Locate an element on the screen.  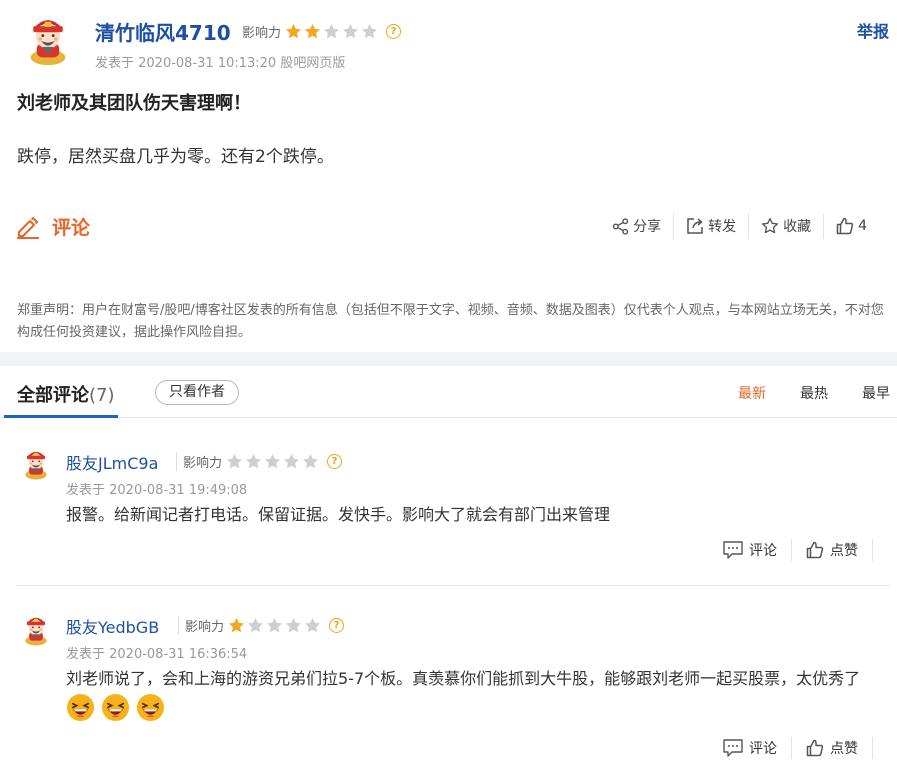
tab-all-comments: 全部评论(7) is located at coordinates (66, 394).